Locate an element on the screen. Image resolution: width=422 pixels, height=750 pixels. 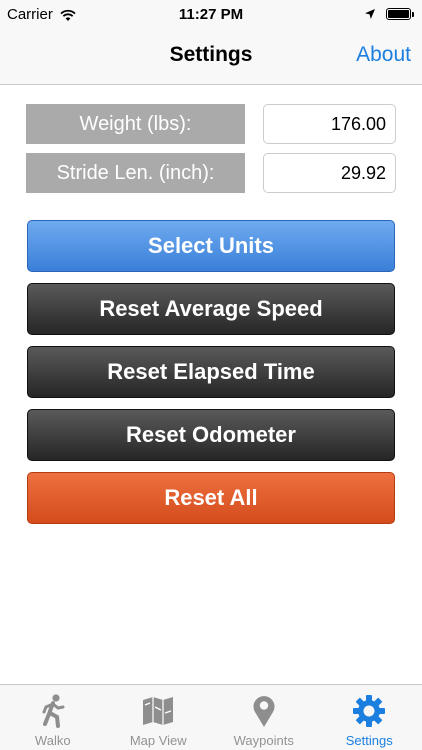
status-time: 11:27 PM is located at coordinates (211, 14).